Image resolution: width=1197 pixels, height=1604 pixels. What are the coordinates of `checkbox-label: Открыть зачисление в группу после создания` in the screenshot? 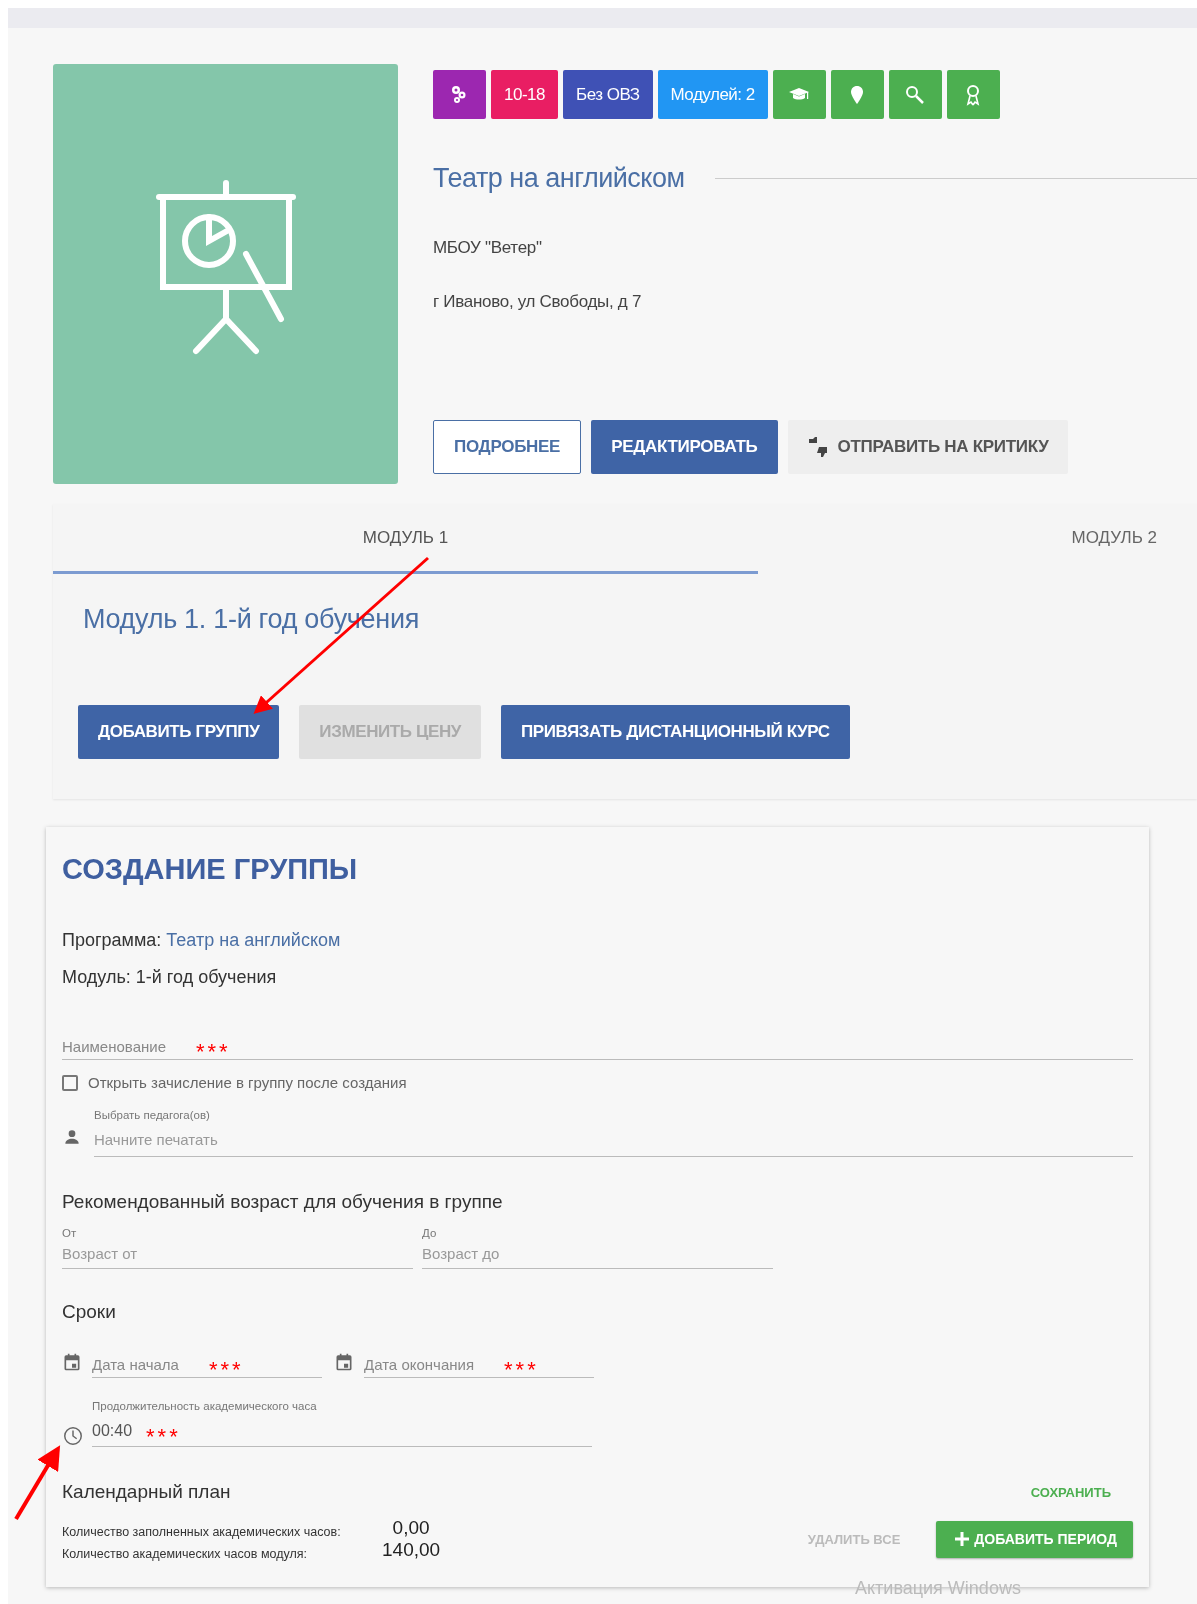 It's located at (247, 1082).